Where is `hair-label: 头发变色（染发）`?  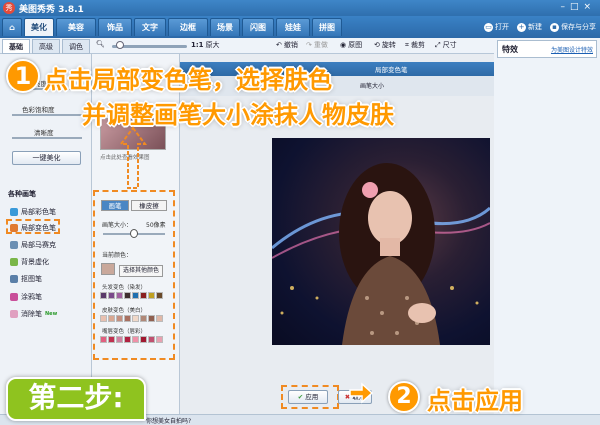 hair-label: 头发变色（染发） is located at coordinates (124, 288).